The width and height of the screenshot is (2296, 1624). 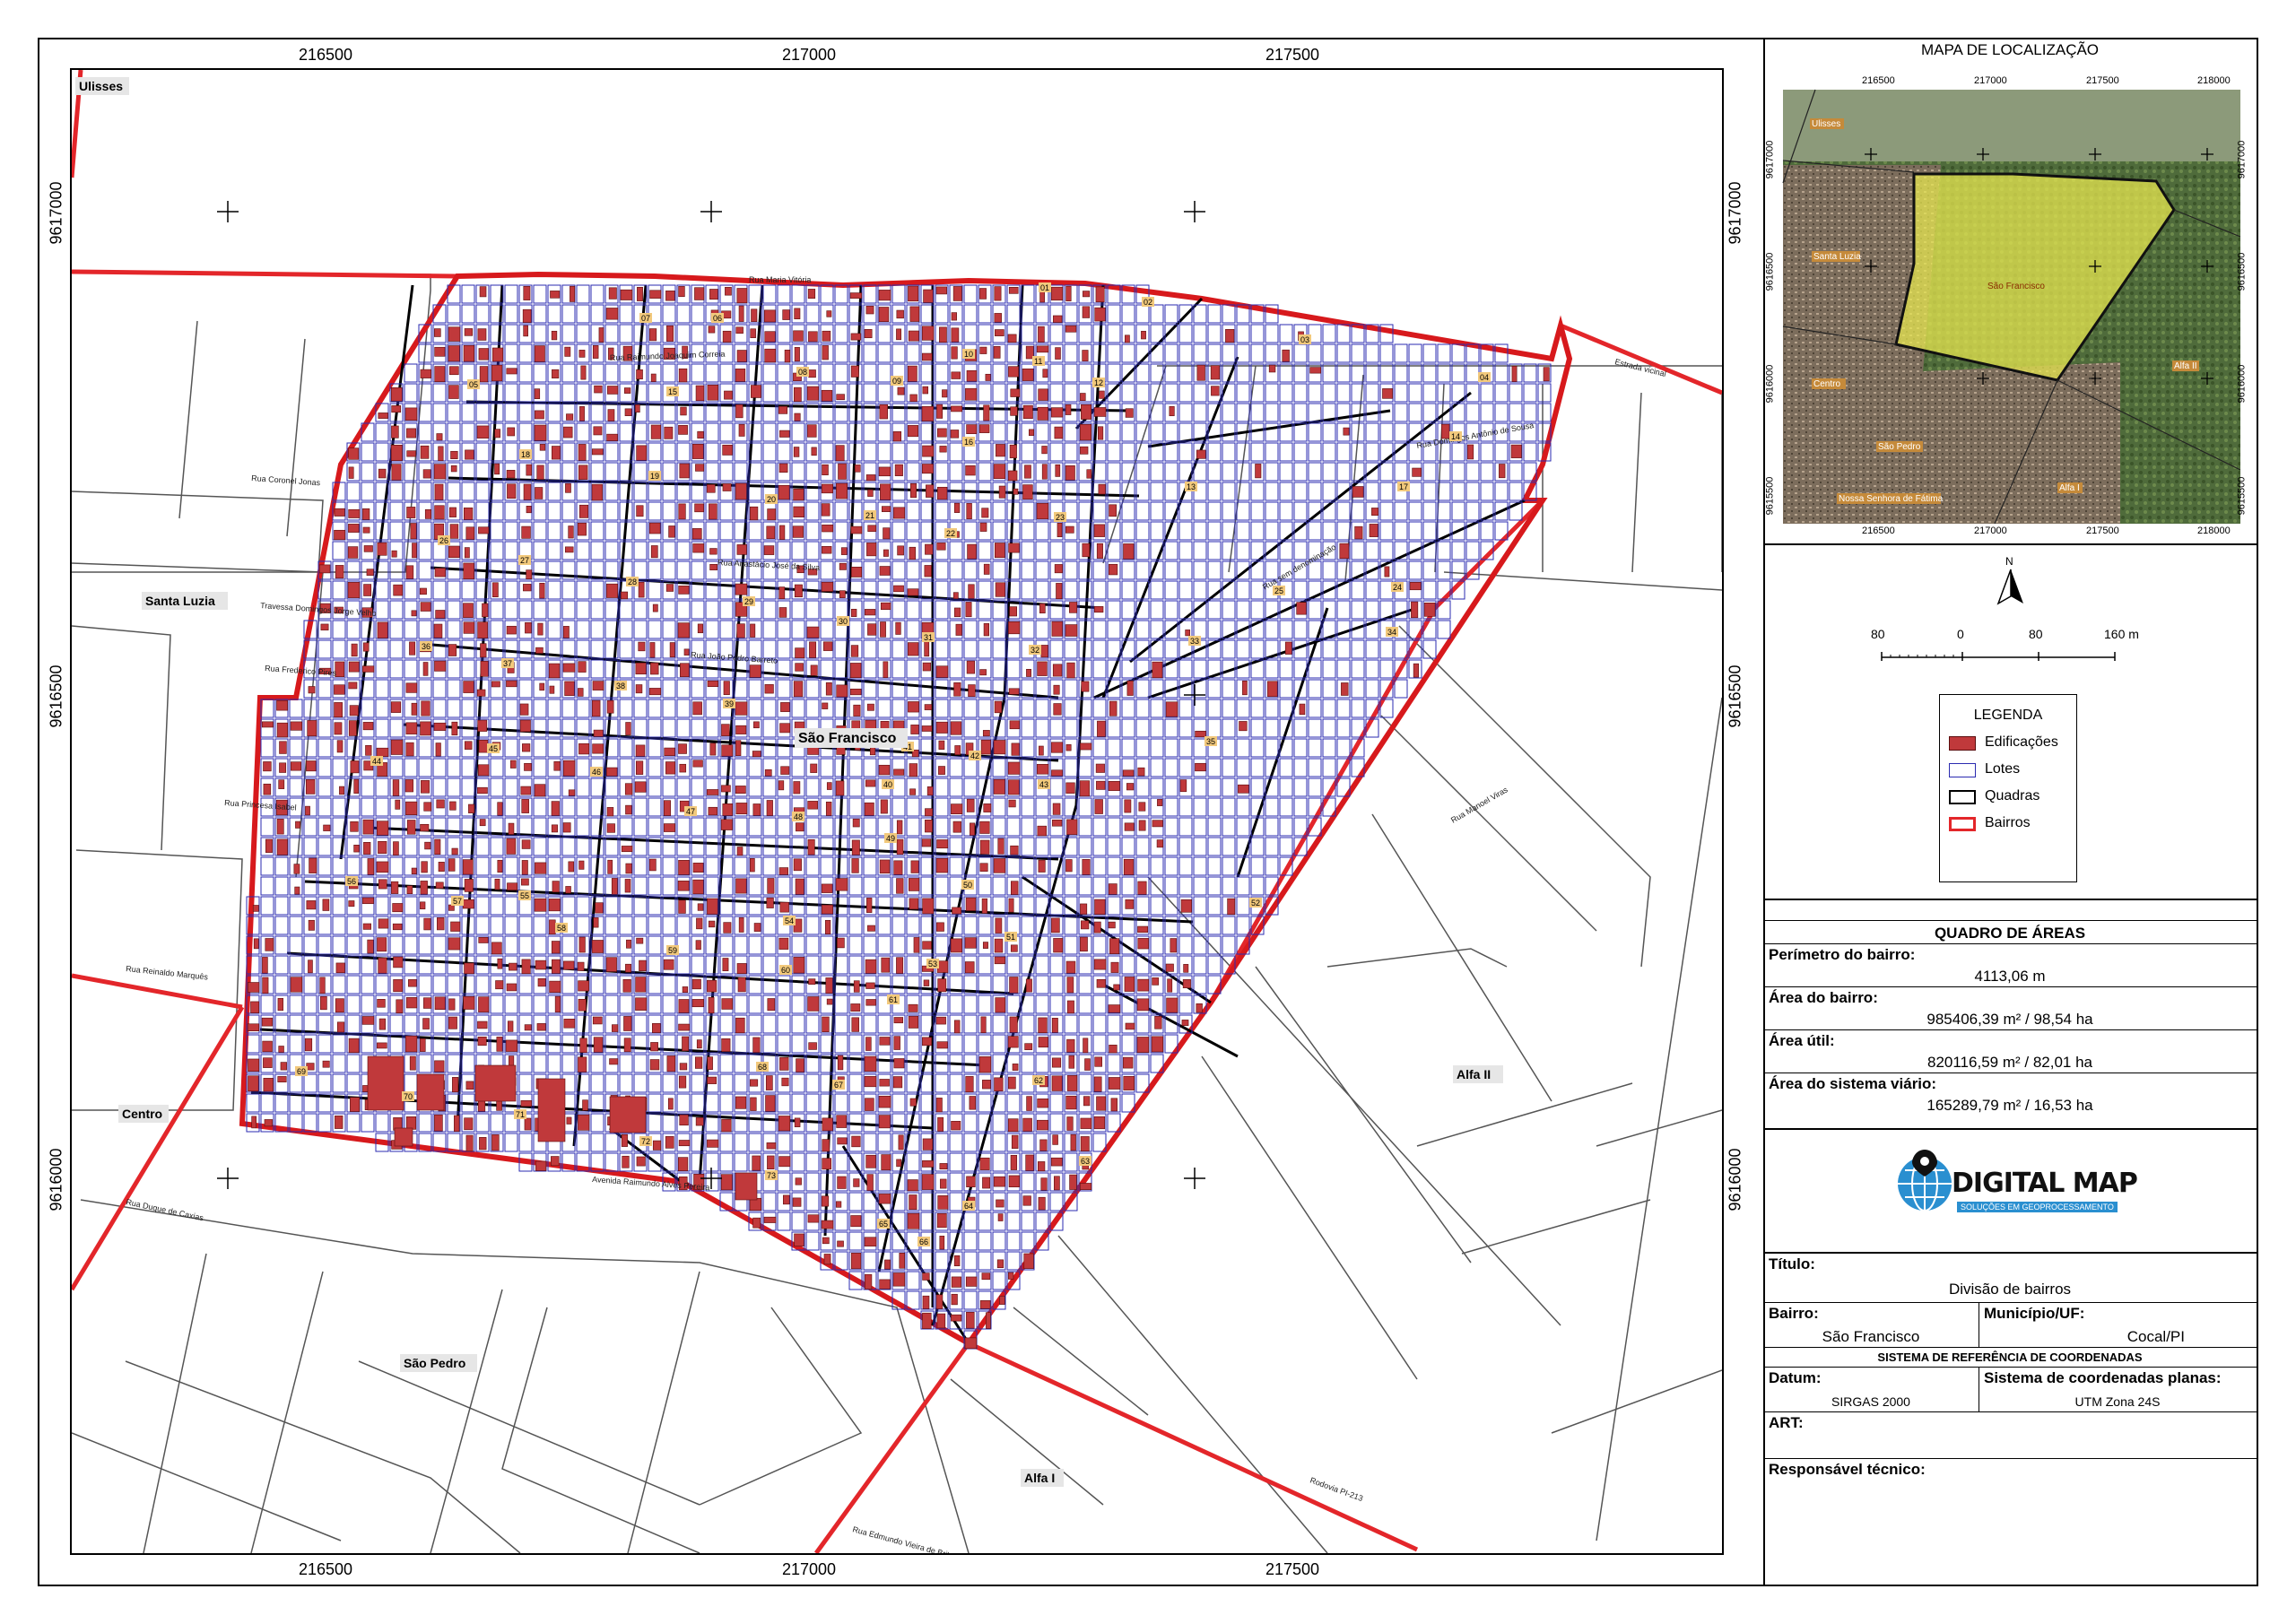 I want to click on divider, so click(x=2010, y=1129).